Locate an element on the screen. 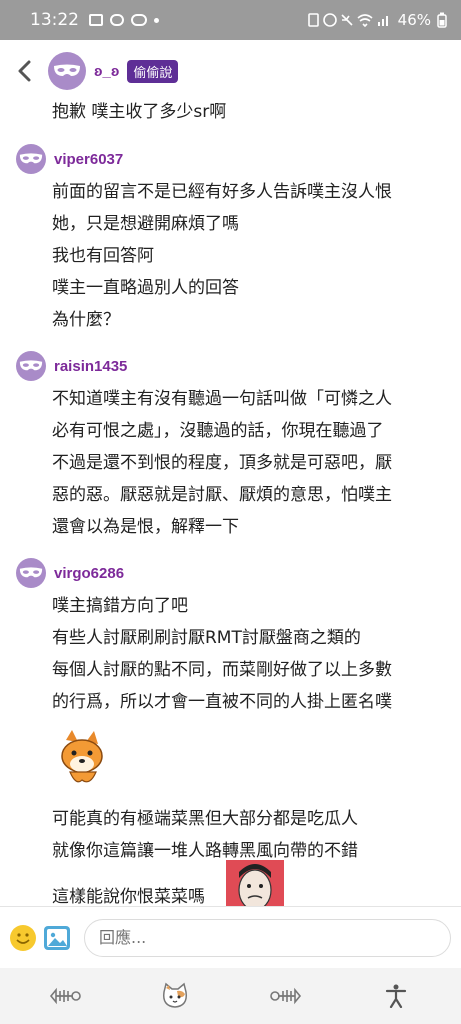  comment-line: 我也有回答阿 is located at coordinates (103, 256).